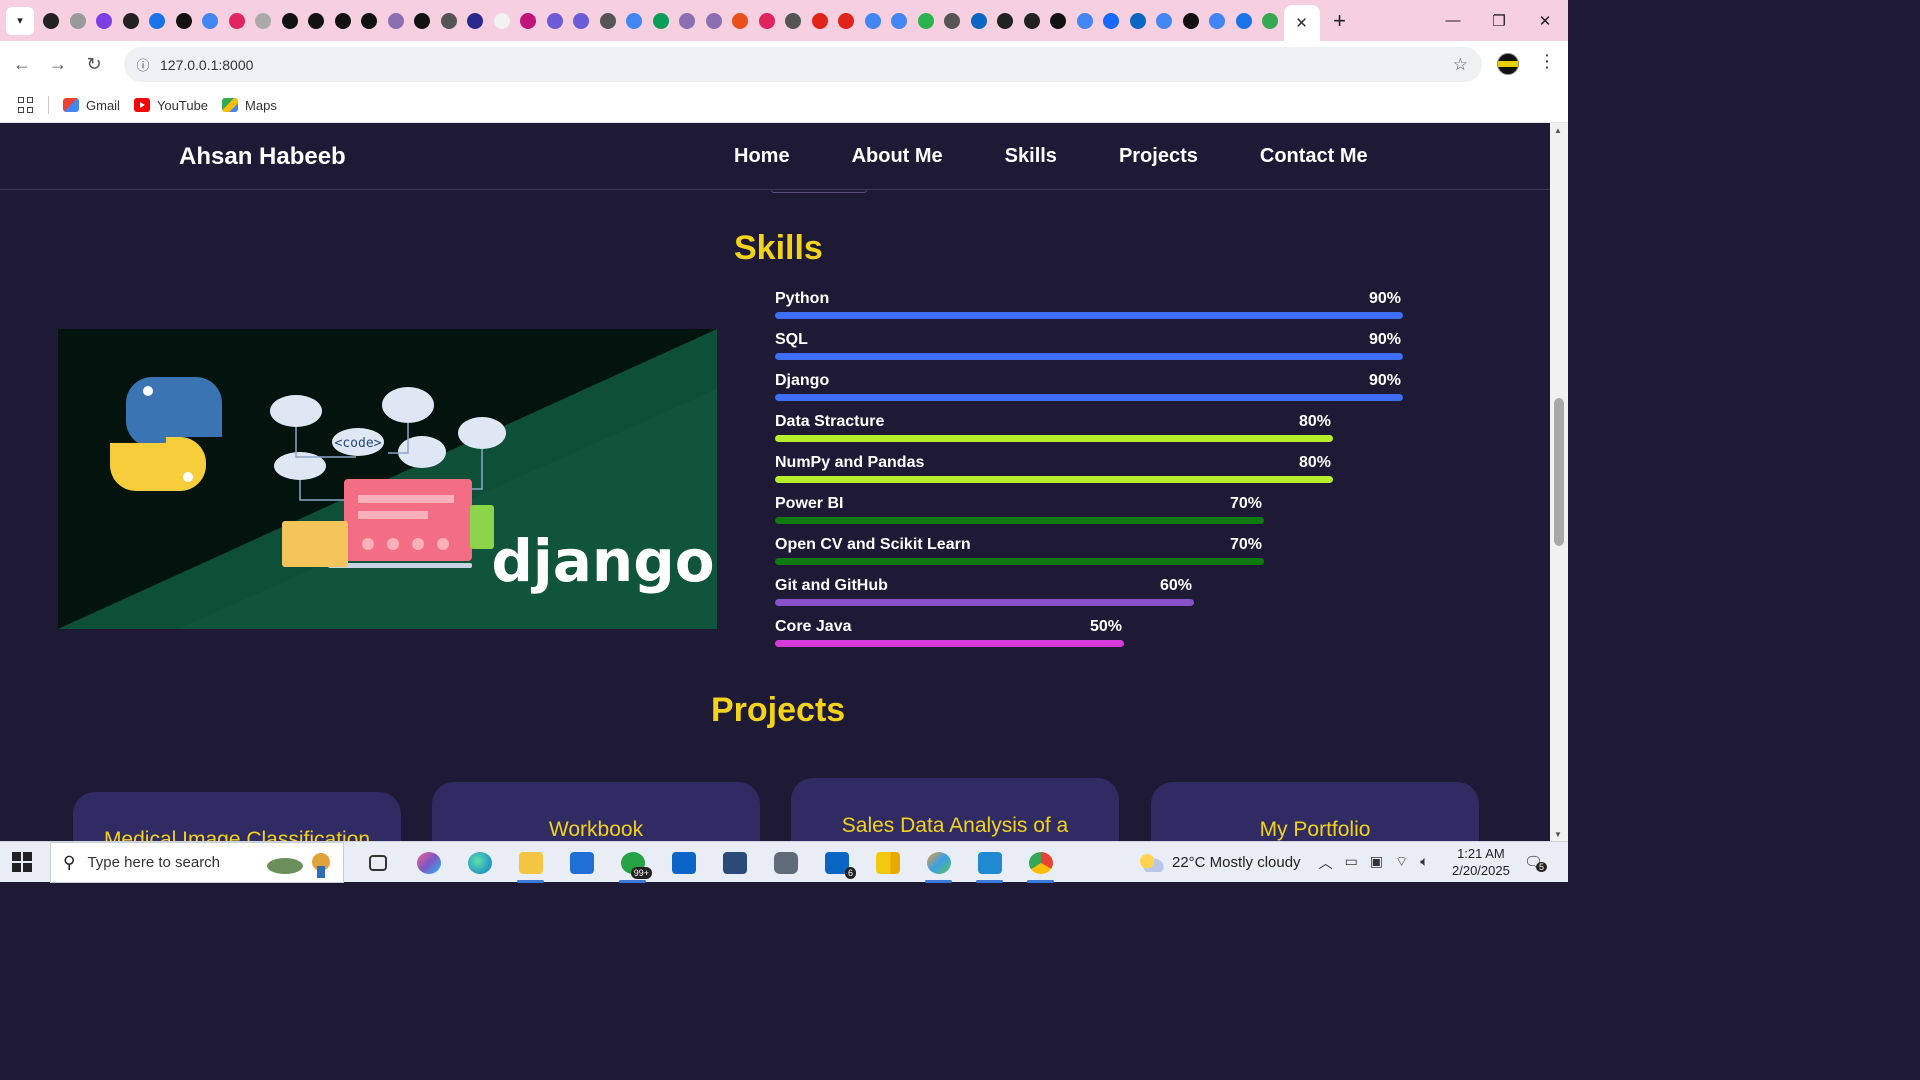 This screenshot has width=1920, height=1080. What do you see at coordinates (836, 862) in the screenshot?
I see `linkedin-icon: 6` at bounding box center [836, 862].